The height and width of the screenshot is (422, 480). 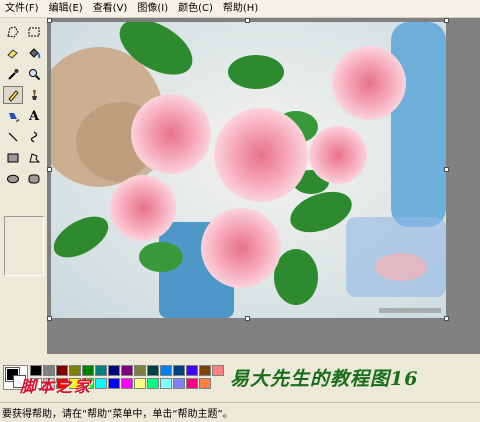 What do you see at coordinates (24, 246) in the screenshot?
I see `tool-options-box` at bounding box center [24, 246].